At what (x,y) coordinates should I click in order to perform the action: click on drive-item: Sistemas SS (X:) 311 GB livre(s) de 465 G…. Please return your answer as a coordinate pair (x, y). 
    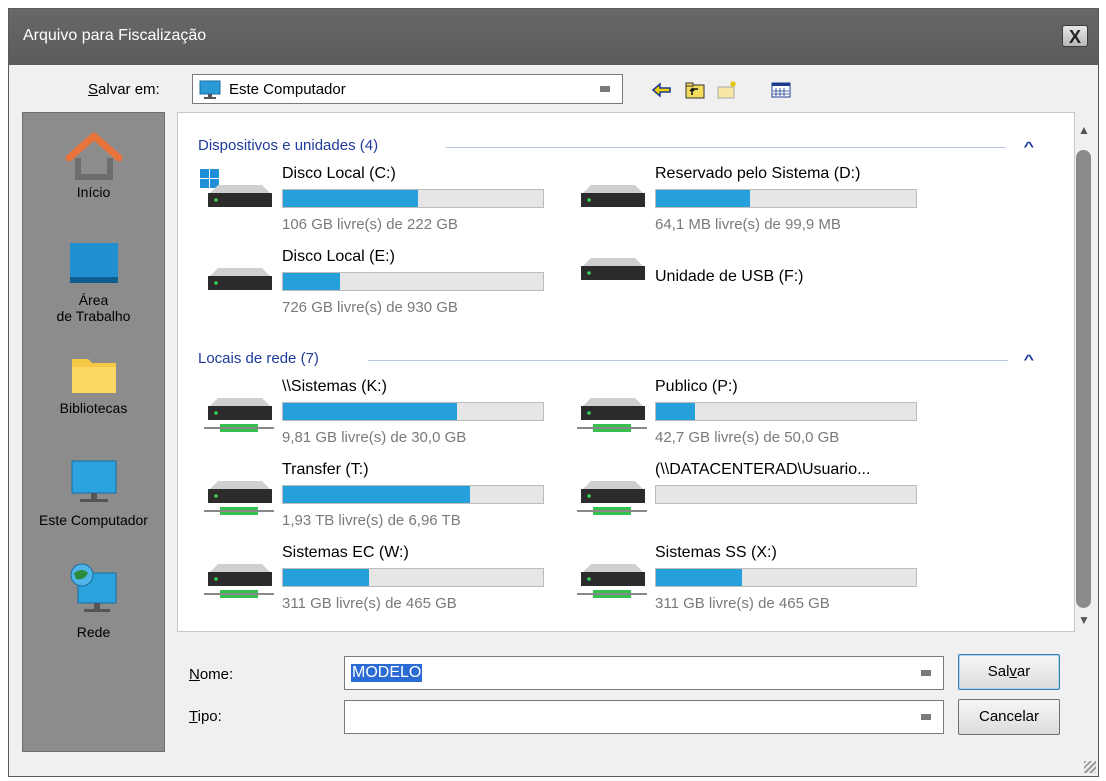
    Looking at the image, I should click on (756, 585).